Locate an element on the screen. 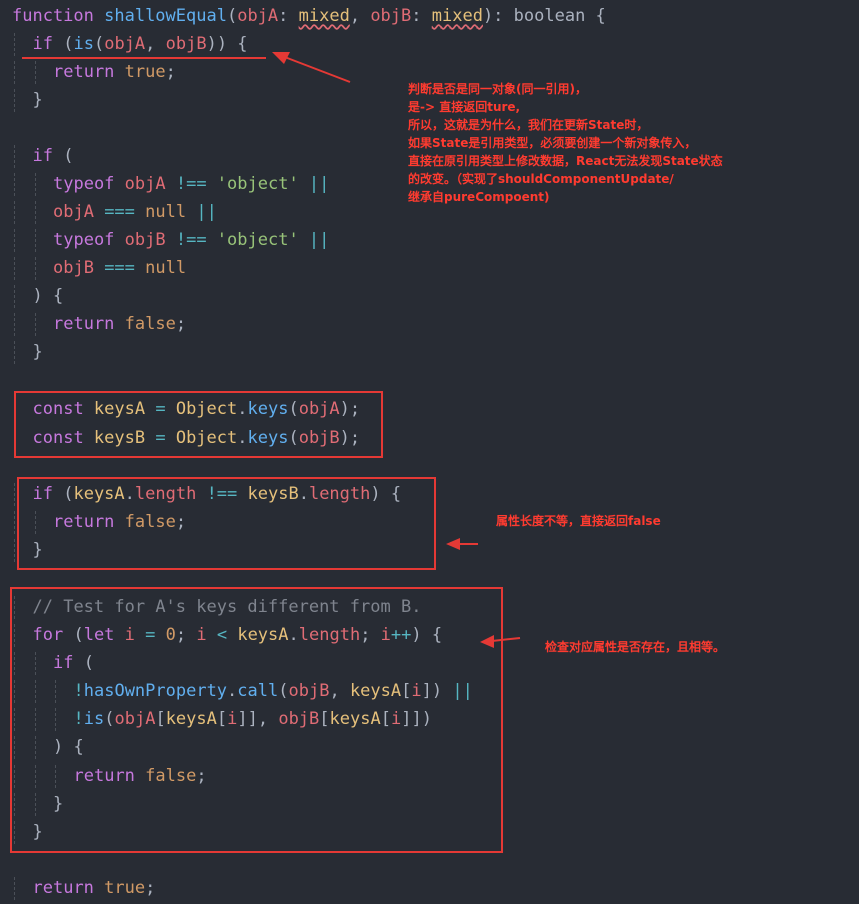 This screenshot has width=859, height=904. highlight-box-length-check is located at coordinates (226, 523).